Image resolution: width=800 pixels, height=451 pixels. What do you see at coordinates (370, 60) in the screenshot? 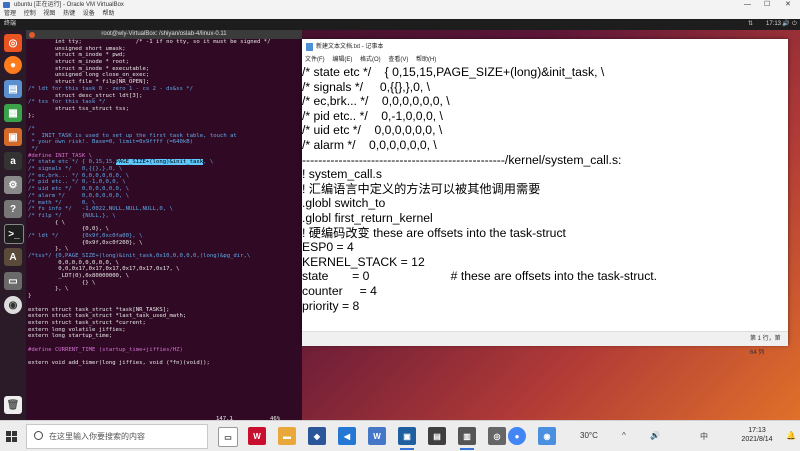
I see `menu-format: 格式(O)` at bounding box center [370, 60].